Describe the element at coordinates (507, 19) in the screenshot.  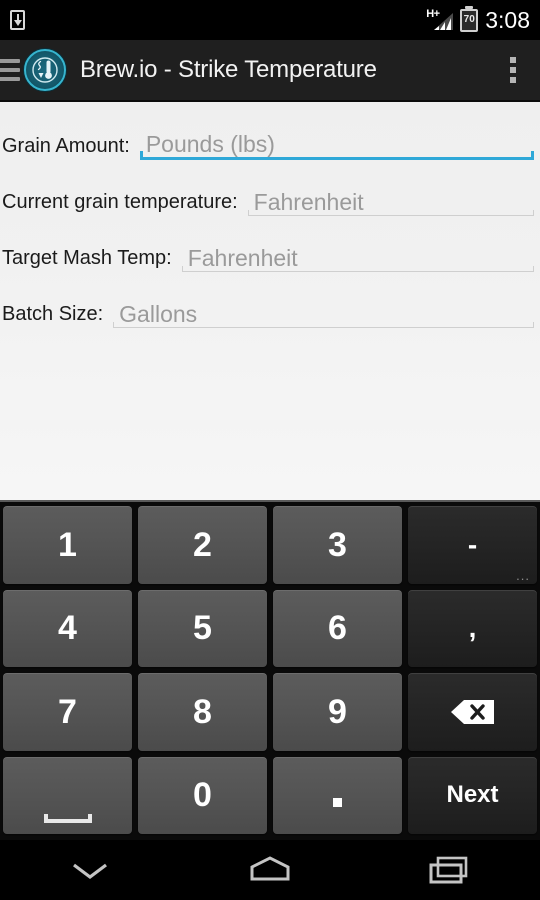
I see `clock-label: 3:08` at that location.